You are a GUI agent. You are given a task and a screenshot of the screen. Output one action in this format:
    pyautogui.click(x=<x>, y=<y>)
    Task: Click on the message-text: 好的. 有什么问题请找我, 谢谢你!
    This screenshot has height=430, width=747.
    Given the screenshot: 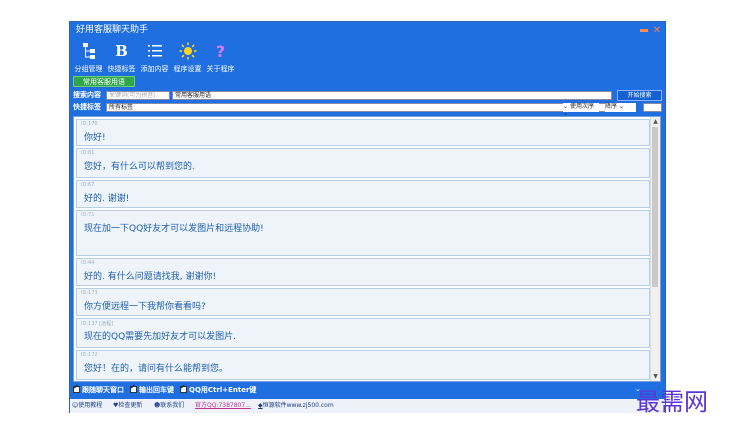 What is the action you would take?
    pyautogui.click(x=150, y=277)
    